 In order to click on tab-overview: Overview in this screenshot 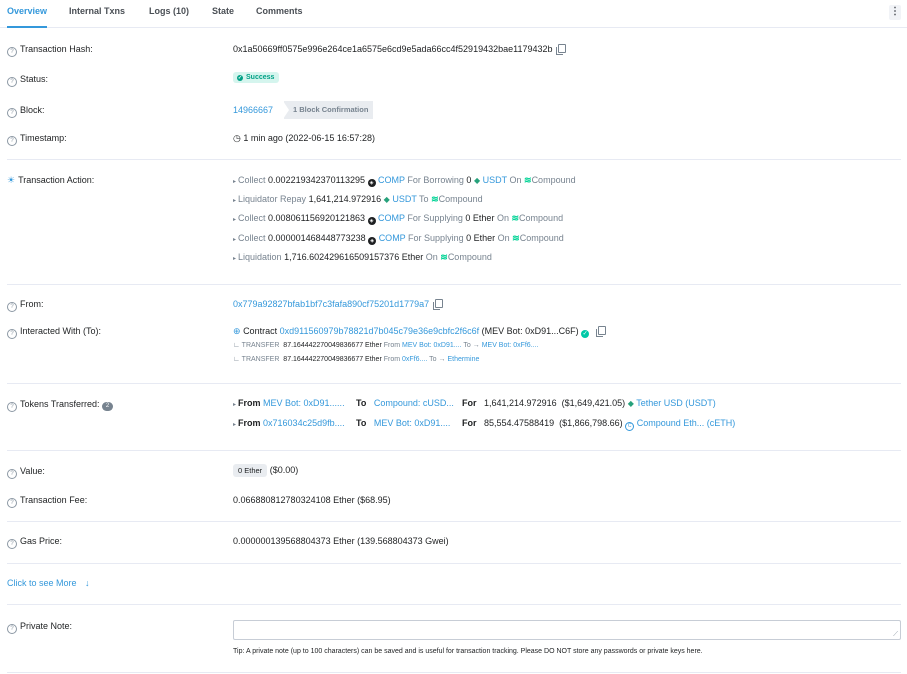, I will do `click(27, 14)`.